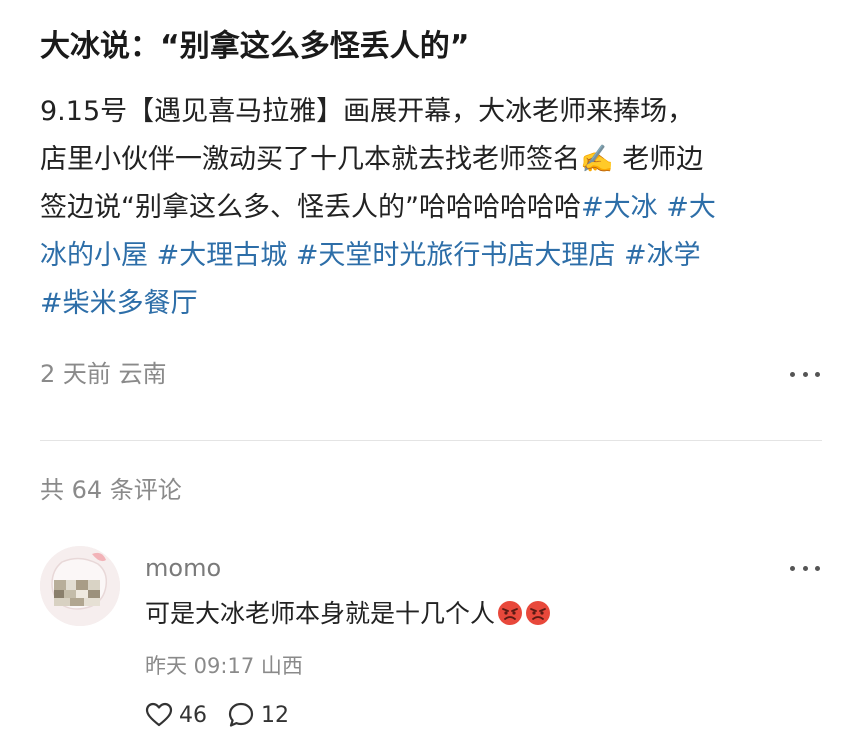 This screenshot has height=742, width=846. What do you see at coordinates (320, 613) in the screenshot?
I see `comment-text-content: 可是大冰老师本身就是十几个人` at bounding box center [320, 613].